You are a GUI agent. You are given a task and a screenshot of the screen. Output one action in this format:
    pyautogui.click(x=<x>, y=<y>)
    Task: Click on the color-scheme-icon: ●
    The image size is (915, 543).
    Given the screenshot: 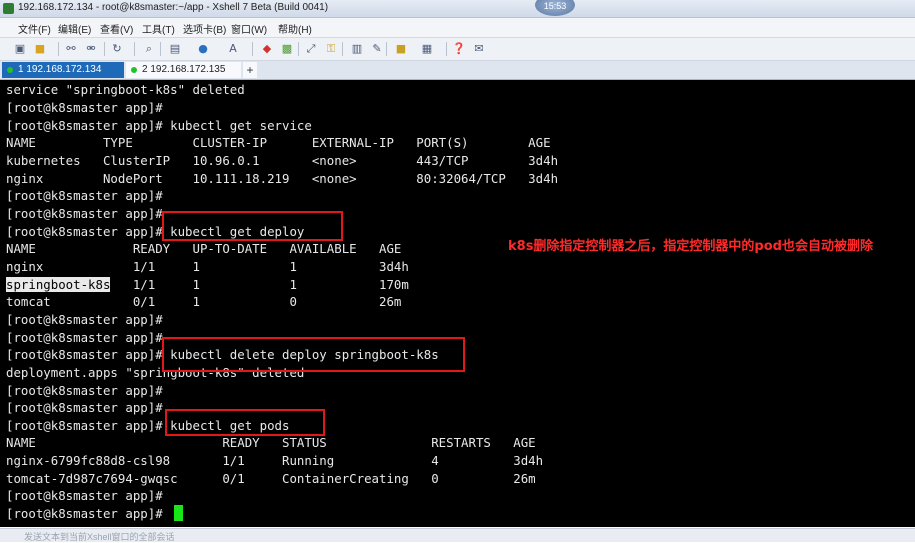 What is the action you would take?
    pyautogui.click(x=203, y=48)
    